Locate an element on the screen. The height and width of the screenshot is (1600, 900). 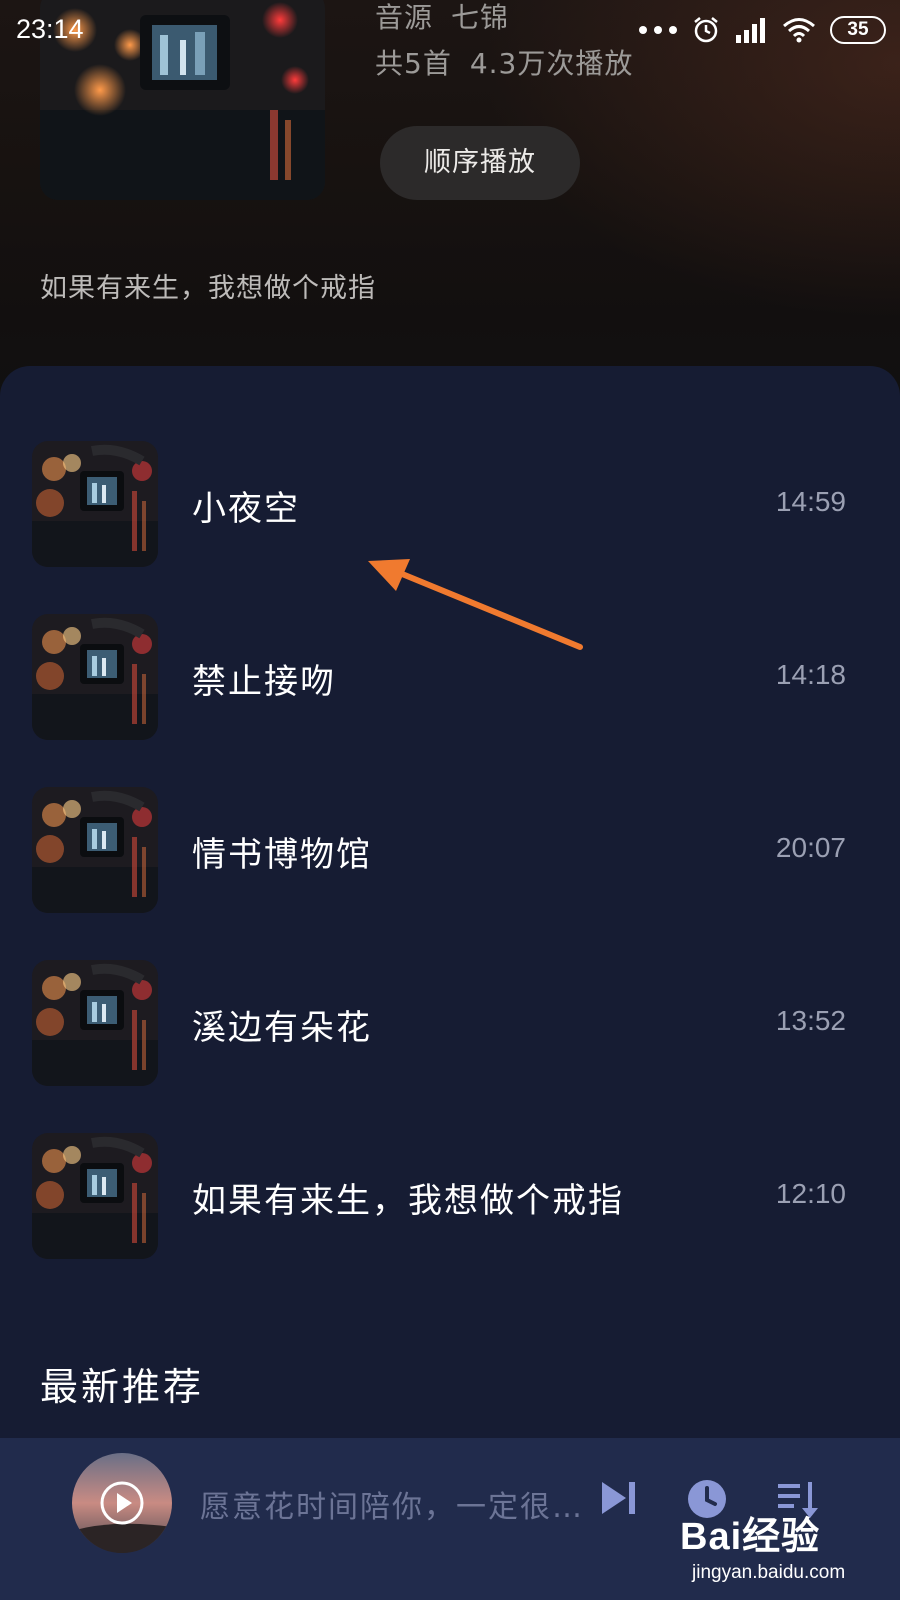
track-title: 情书博物馆 is located at coordinates (282, 855).